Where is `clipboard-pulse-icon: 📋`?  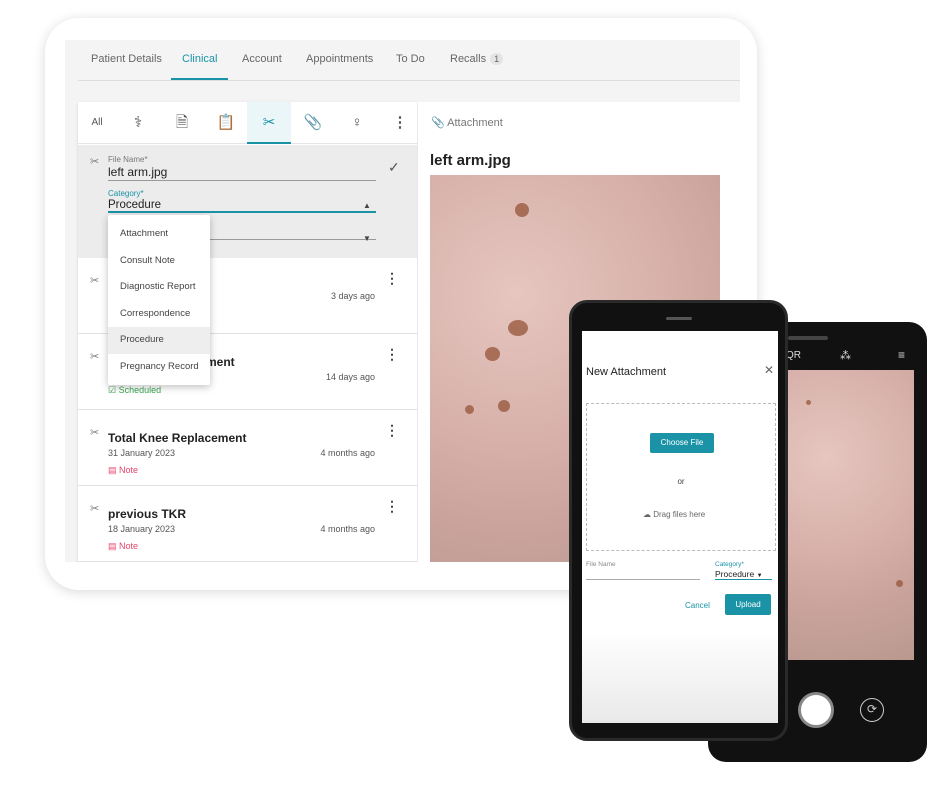
clipboard-pulse-icon: 📋 is located at coordinates (226, 123).